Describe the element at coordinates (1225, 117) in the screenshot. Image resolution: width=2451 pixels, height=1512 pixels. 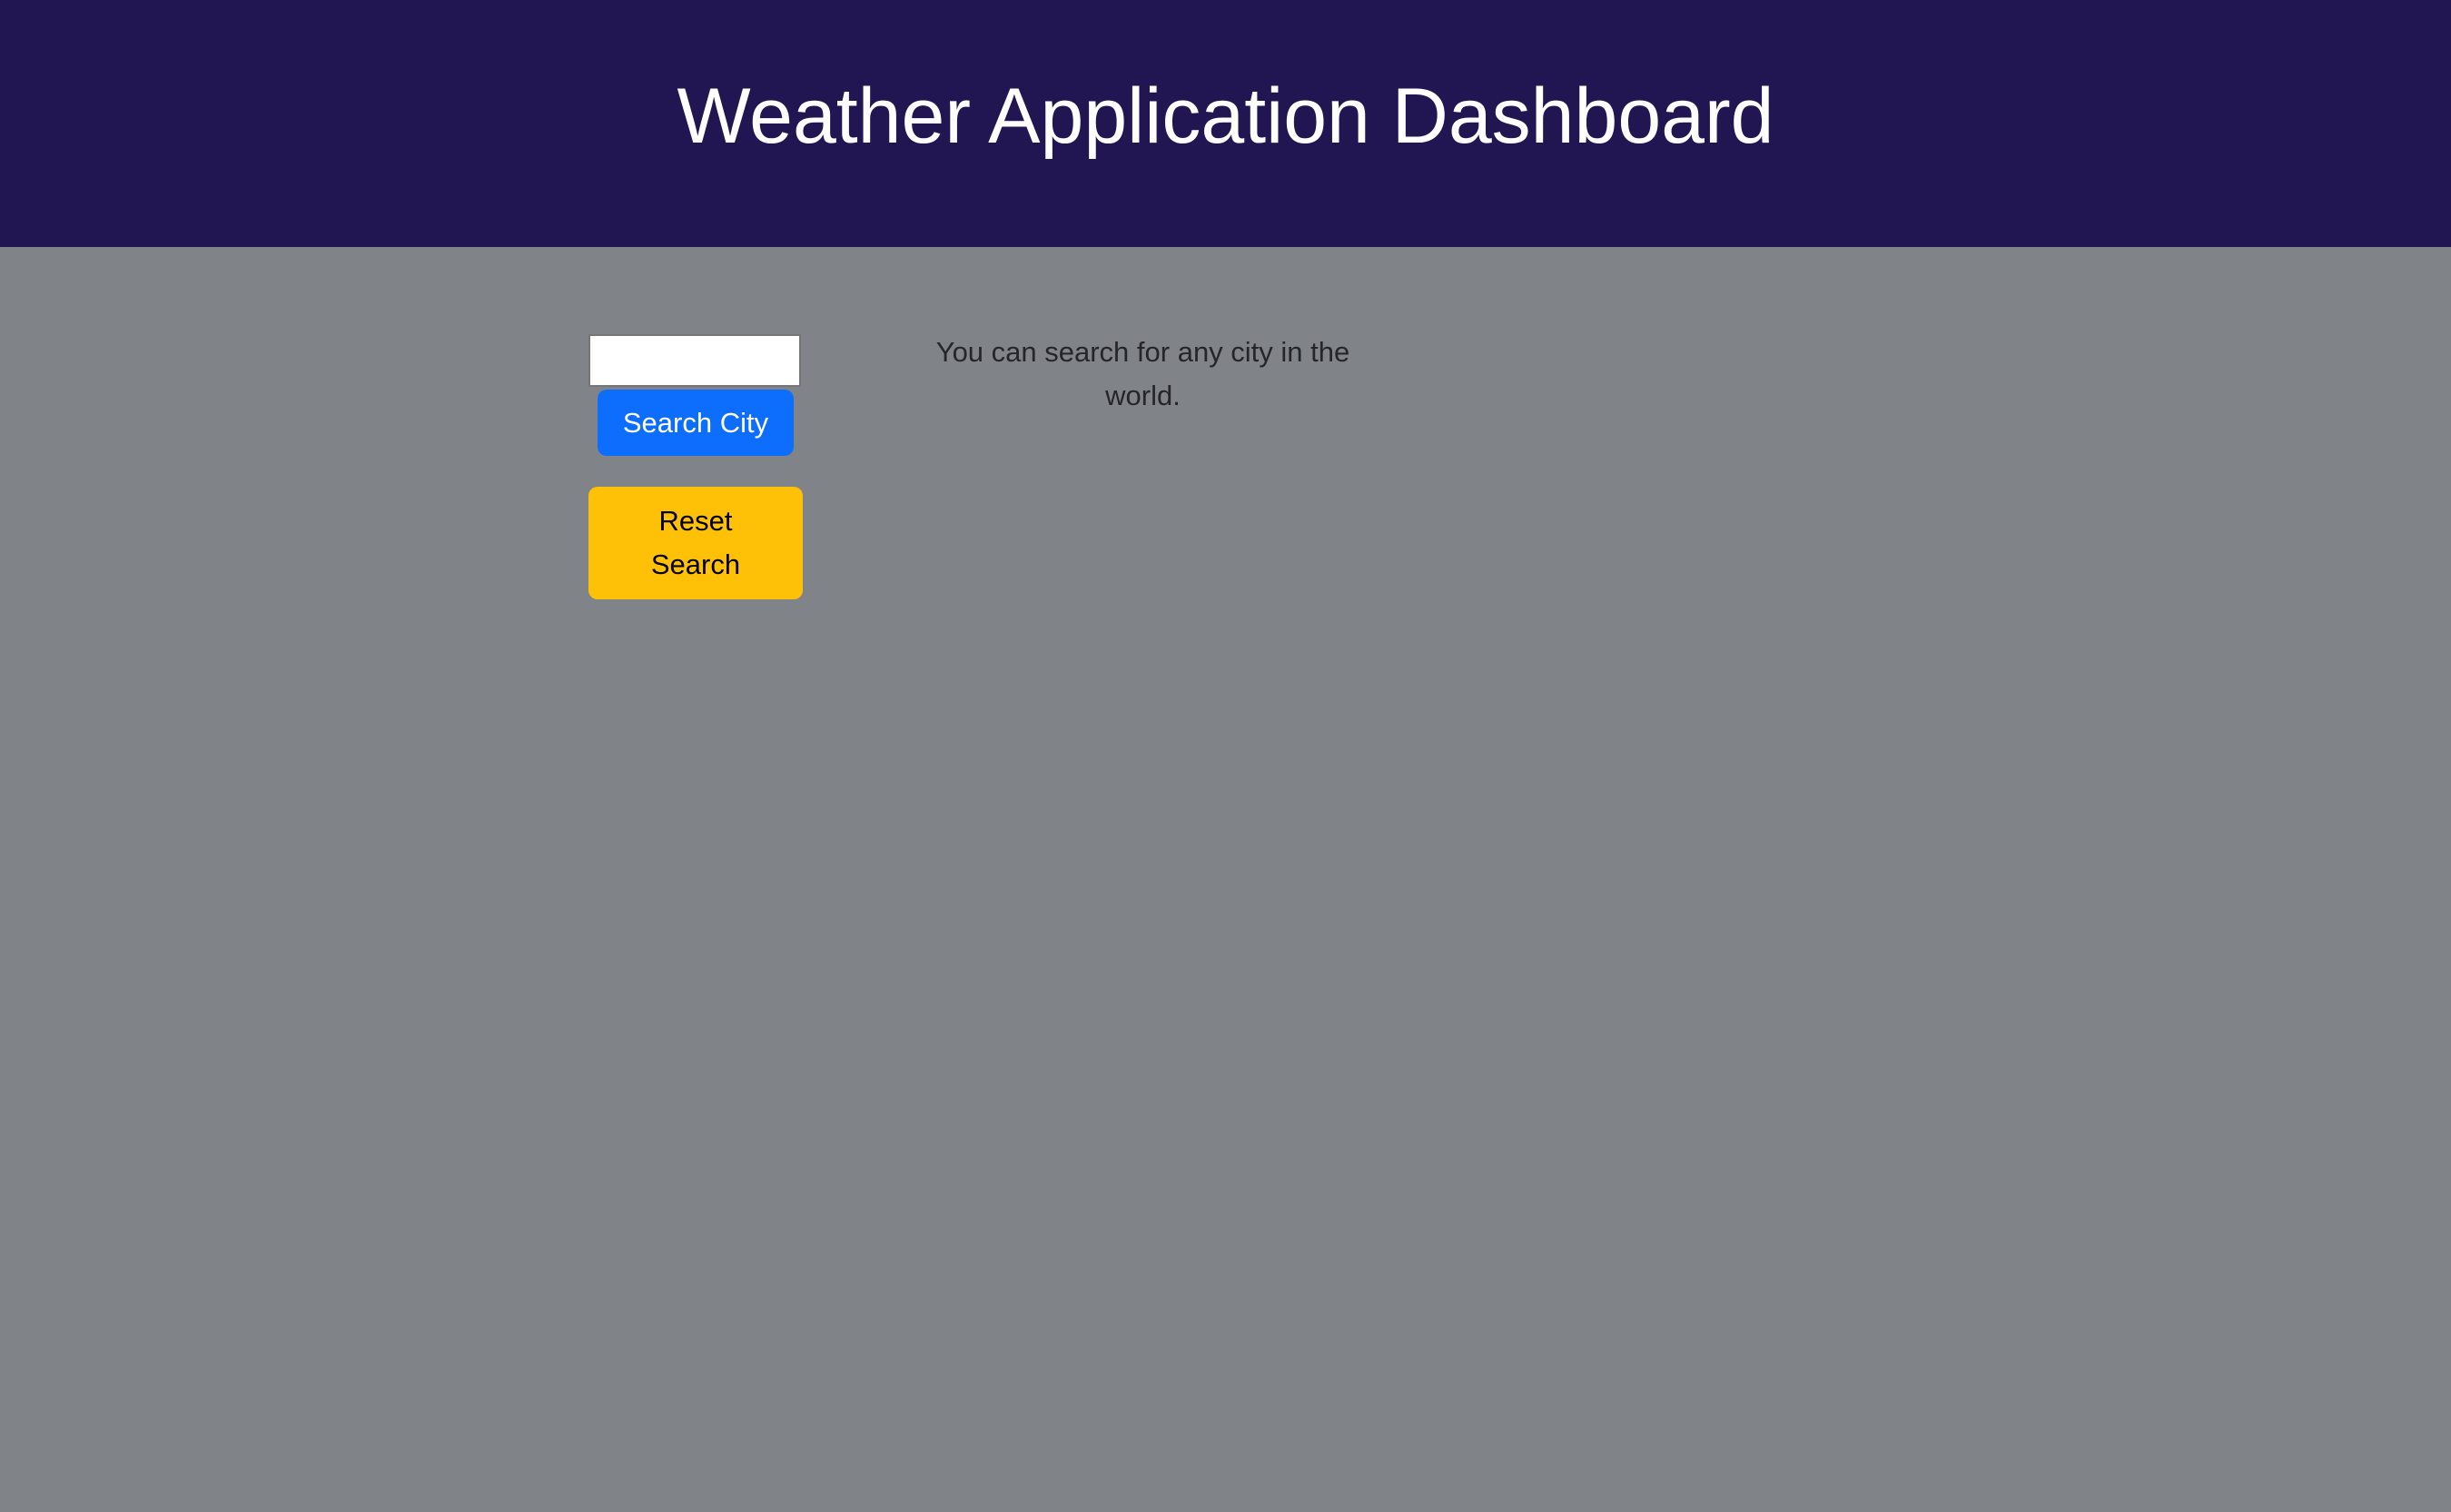
I see `page-title: Weather Application Dashboard` at that location.